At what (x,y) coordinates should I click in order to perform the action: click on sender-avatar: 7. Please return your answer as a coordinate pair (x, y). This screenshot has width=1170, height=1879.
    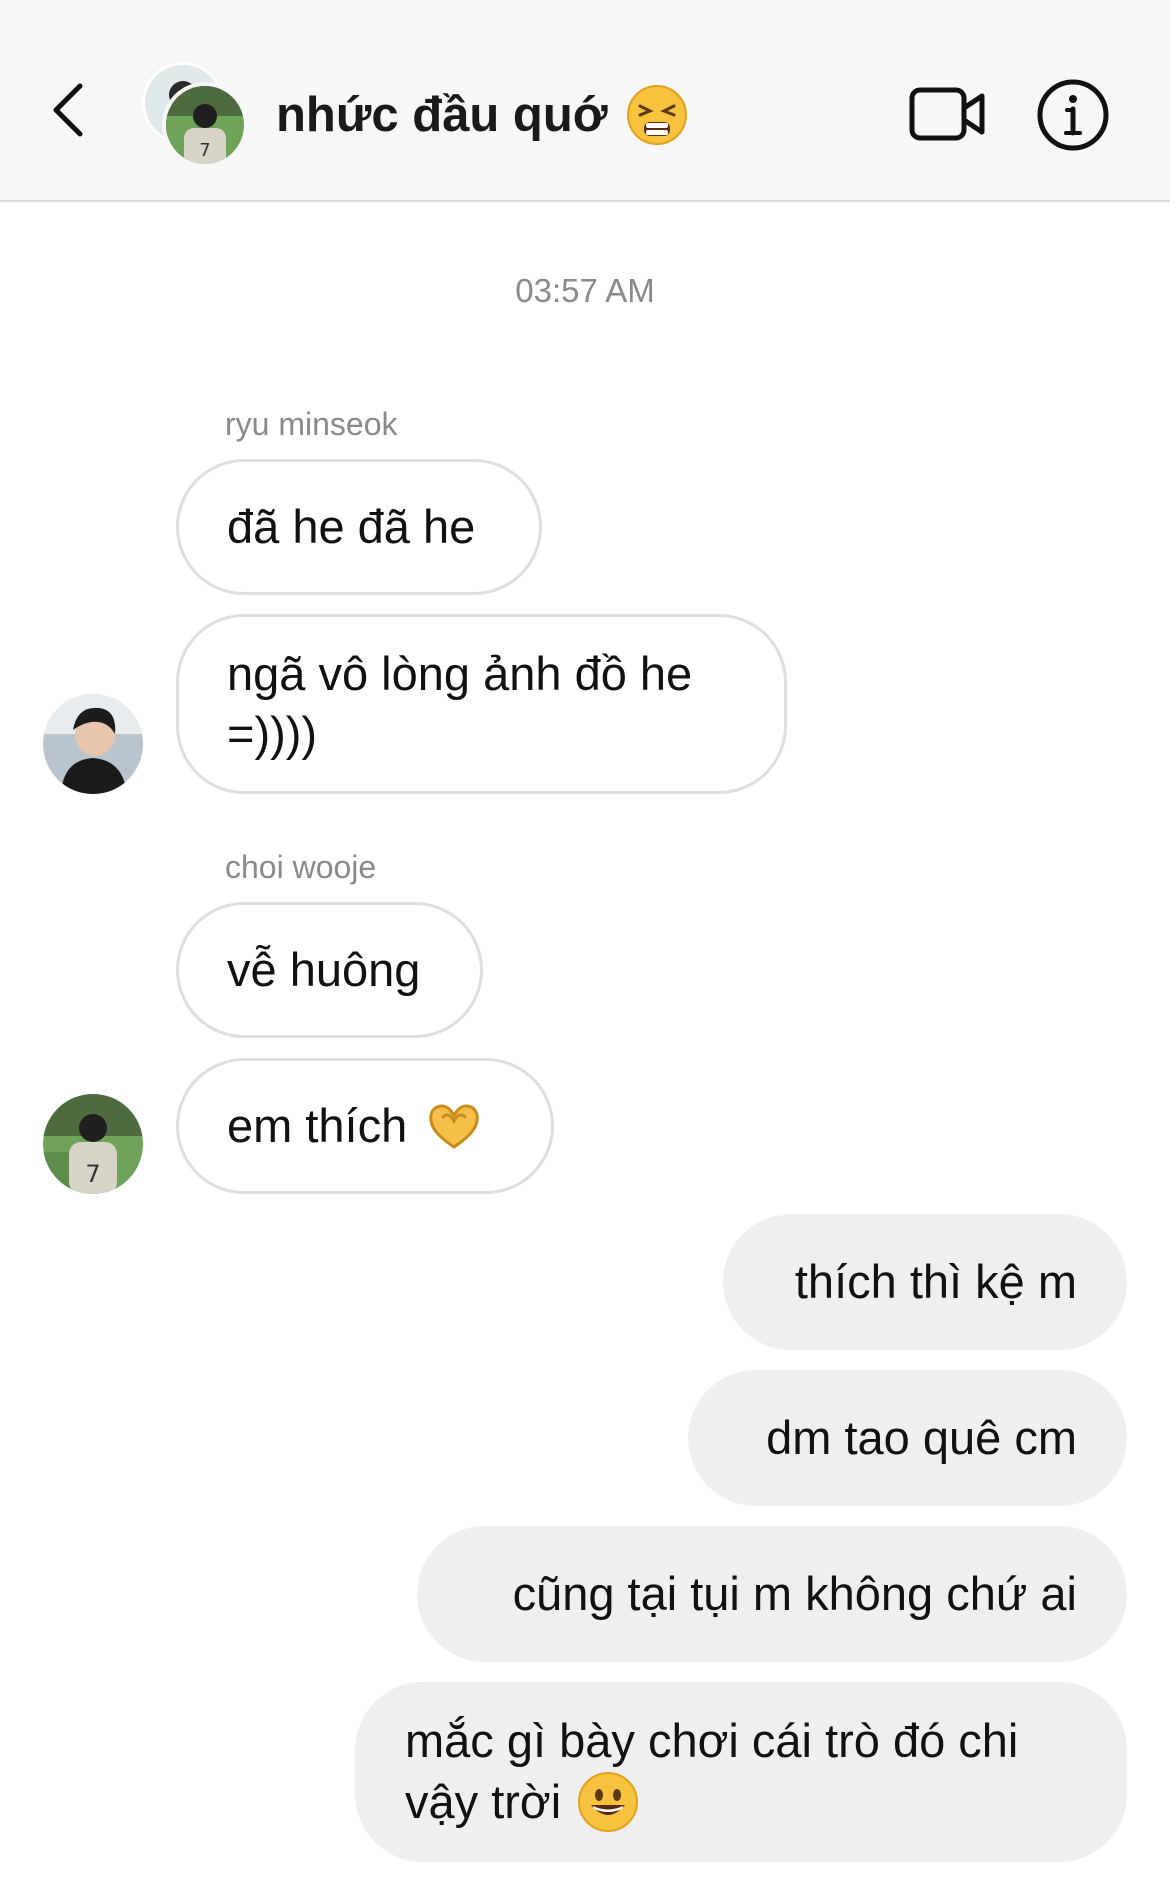
    Looking at the image, I should click on (93, 1144).